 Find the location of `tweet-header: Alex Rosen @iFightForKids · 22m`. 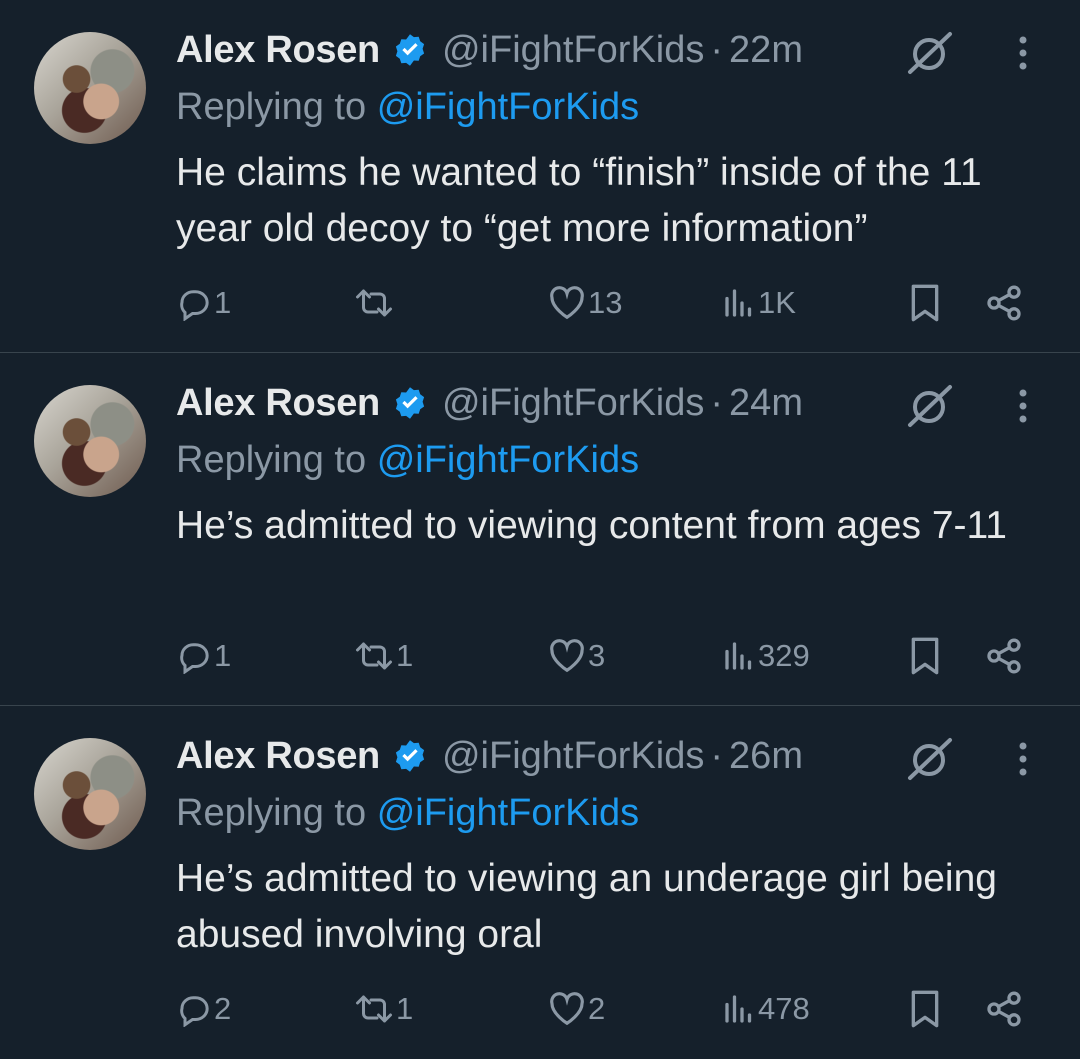

tweet-header: Alex Rosen @iFightForKids · 22m is located at coordinates (489, 50).